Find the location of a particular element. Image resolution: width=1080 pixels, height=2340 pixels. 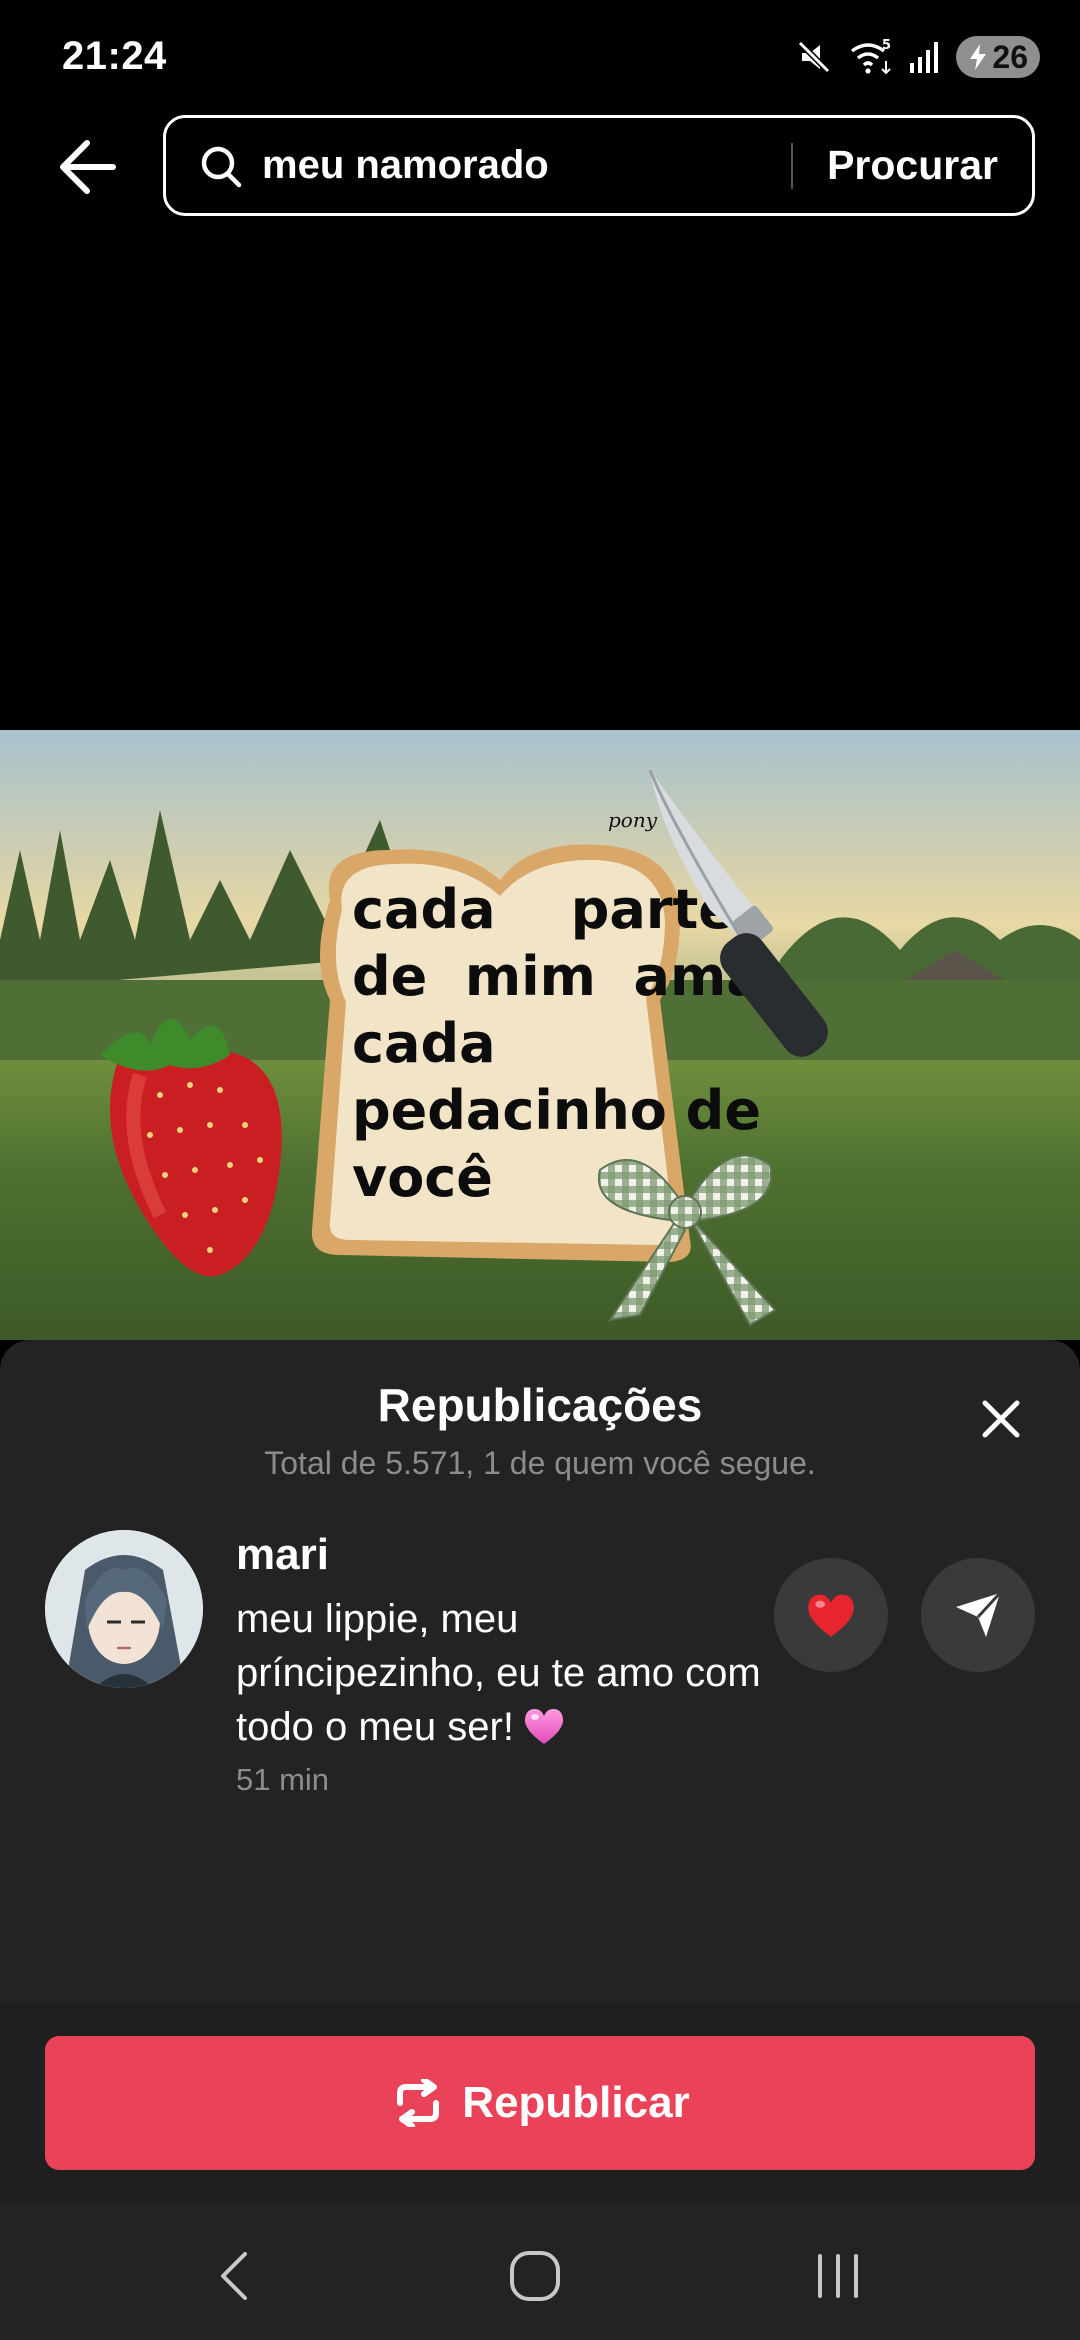

repost-button: Republicar is located at coordinates (540, 2103).